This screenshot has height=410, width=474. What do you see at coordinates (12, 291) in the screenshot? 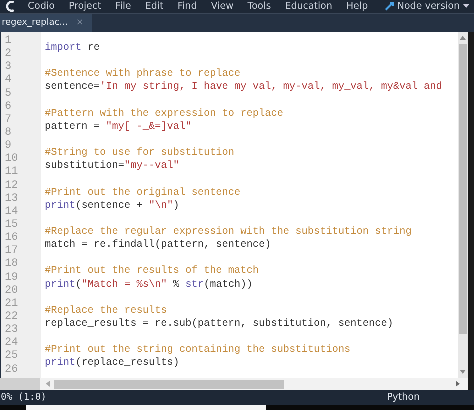
I see `line-number: 20` at bounding box center [12, 291].